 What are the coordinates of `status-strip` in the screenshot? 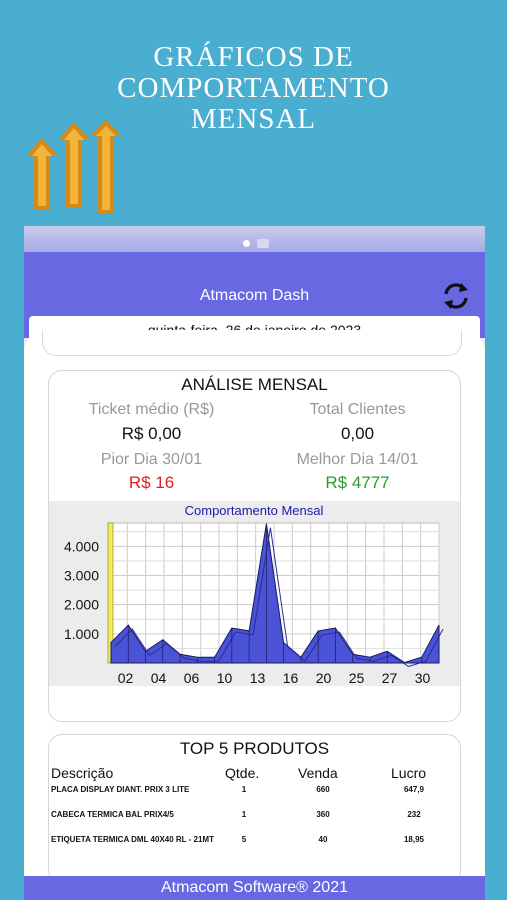 It's located at (254, 239).